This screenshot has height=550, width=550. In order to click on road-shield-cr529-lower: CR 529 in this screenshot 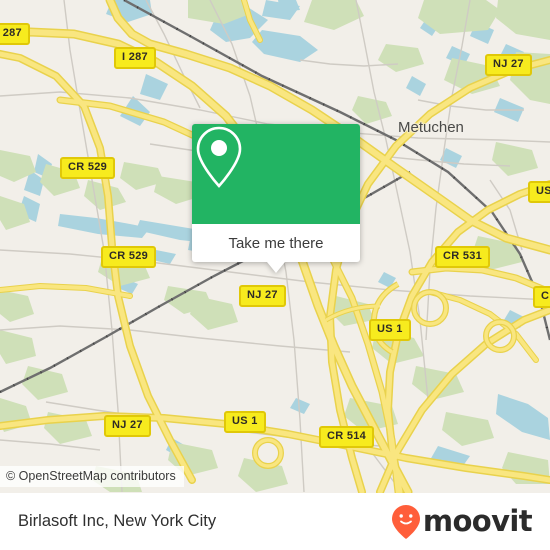, I will do `click(129, 257)`.